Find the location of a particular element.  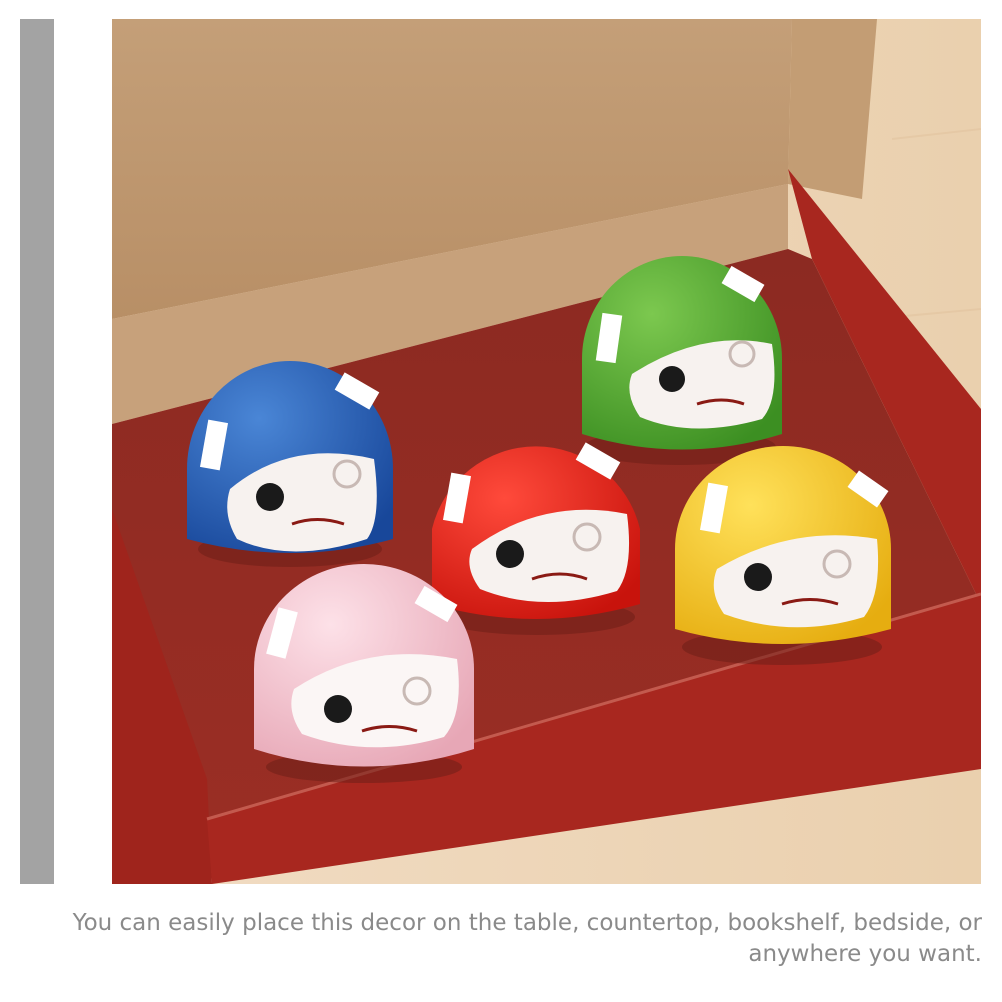

daruma-yellow is located at coordinates (783, 555).